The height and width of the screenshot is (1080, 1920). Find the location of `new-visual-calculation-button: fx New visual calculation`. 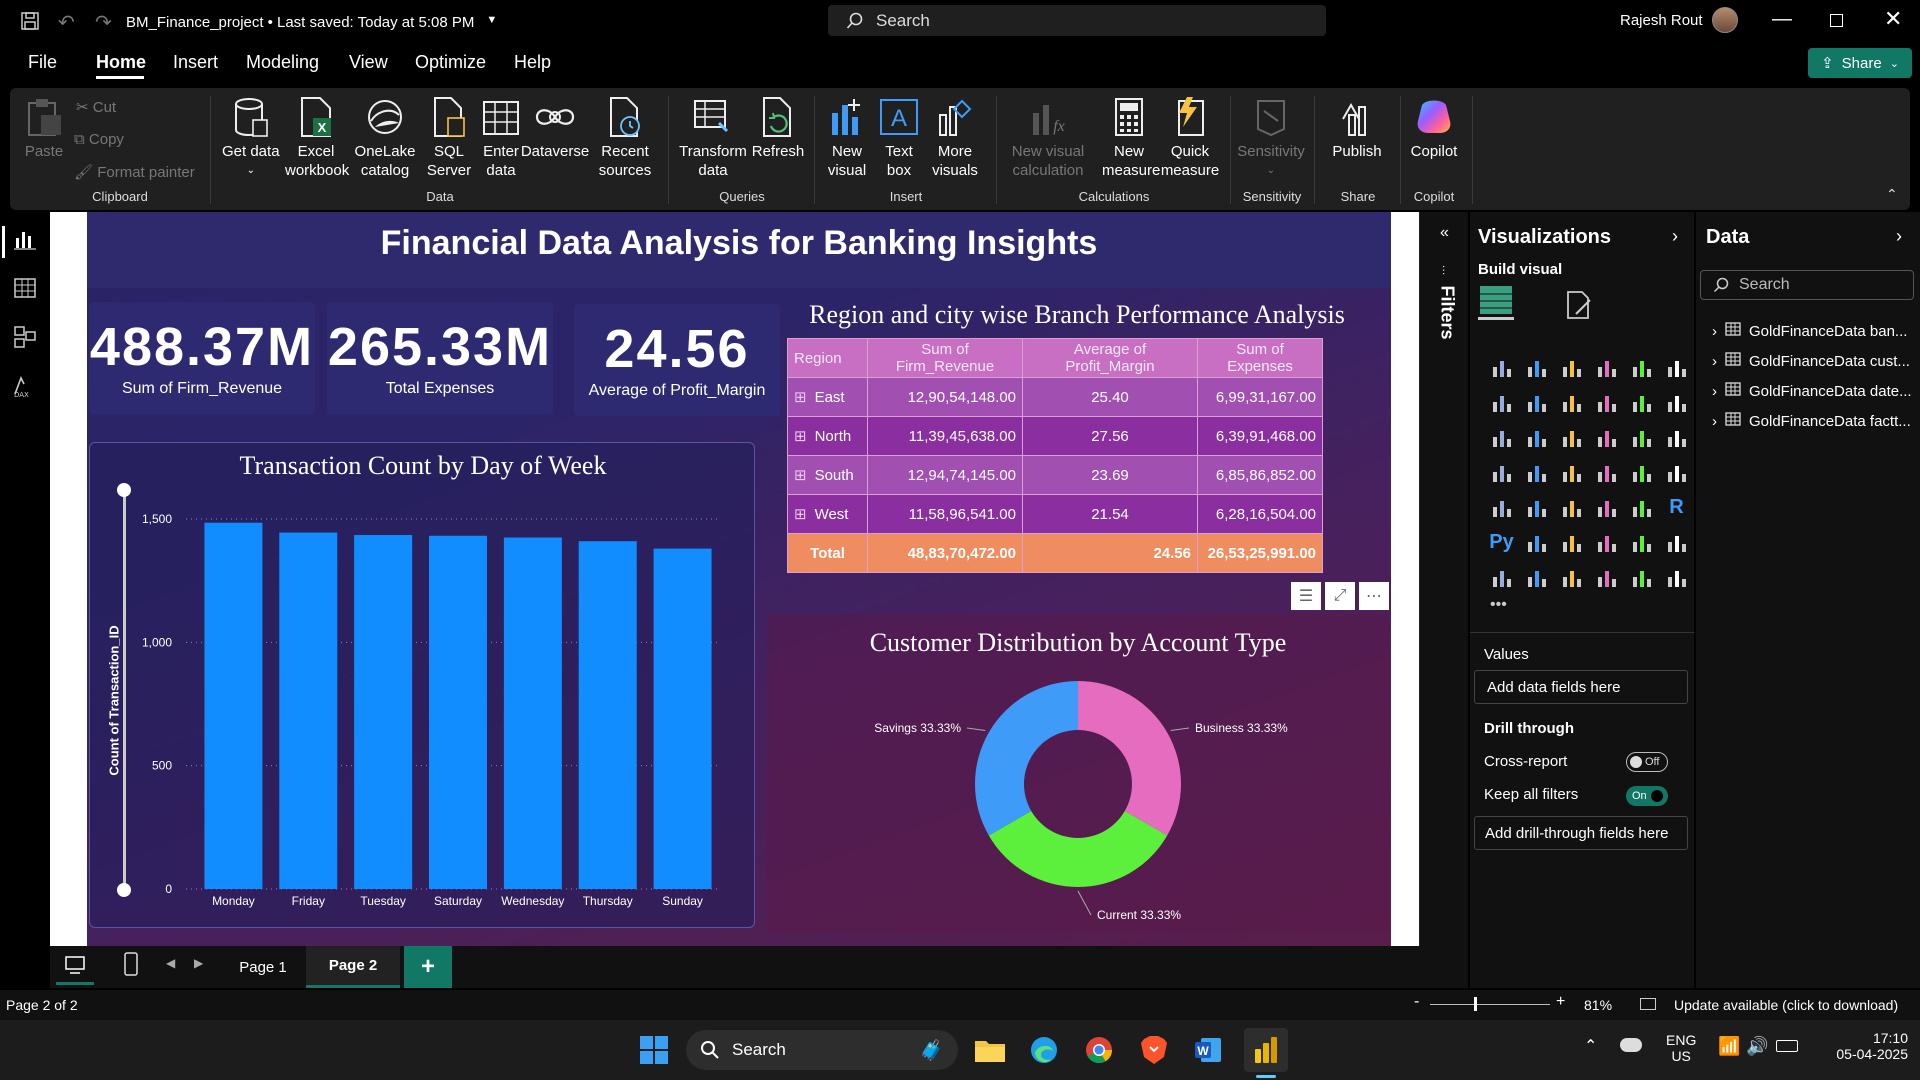

new-visual-calculation-button: fx New visual calculation is located at coordinates (1048, 138).